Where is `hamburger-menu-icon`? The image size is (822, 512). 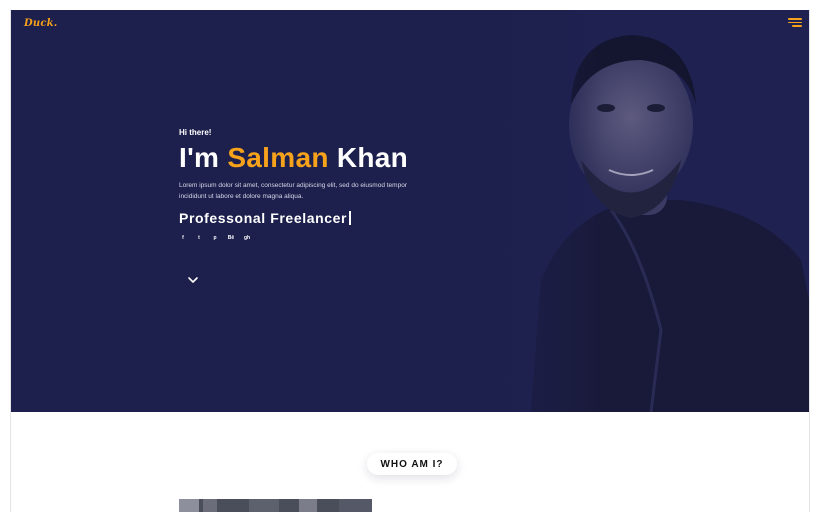 hamburger-menu-icon is located at coordinates (795, 23).